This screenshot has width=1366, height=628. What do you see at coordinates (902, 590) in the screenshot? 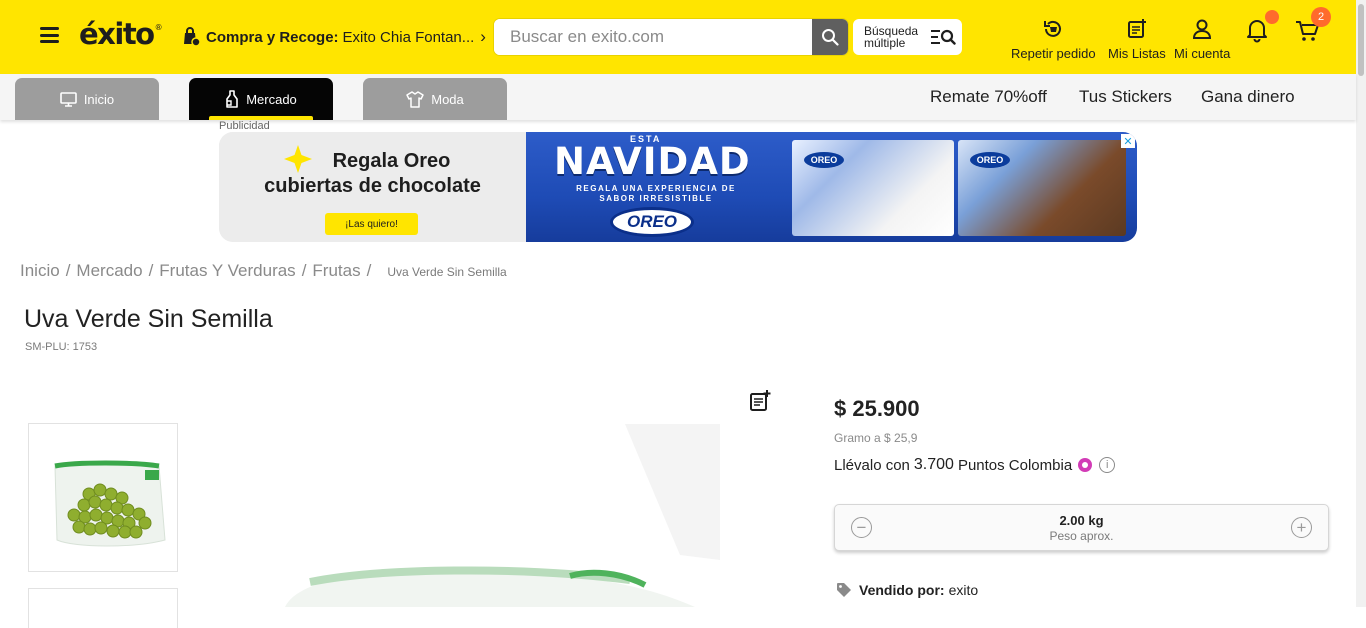
I see `seller-label: Vendido por:` at bounding box center [902, 590].